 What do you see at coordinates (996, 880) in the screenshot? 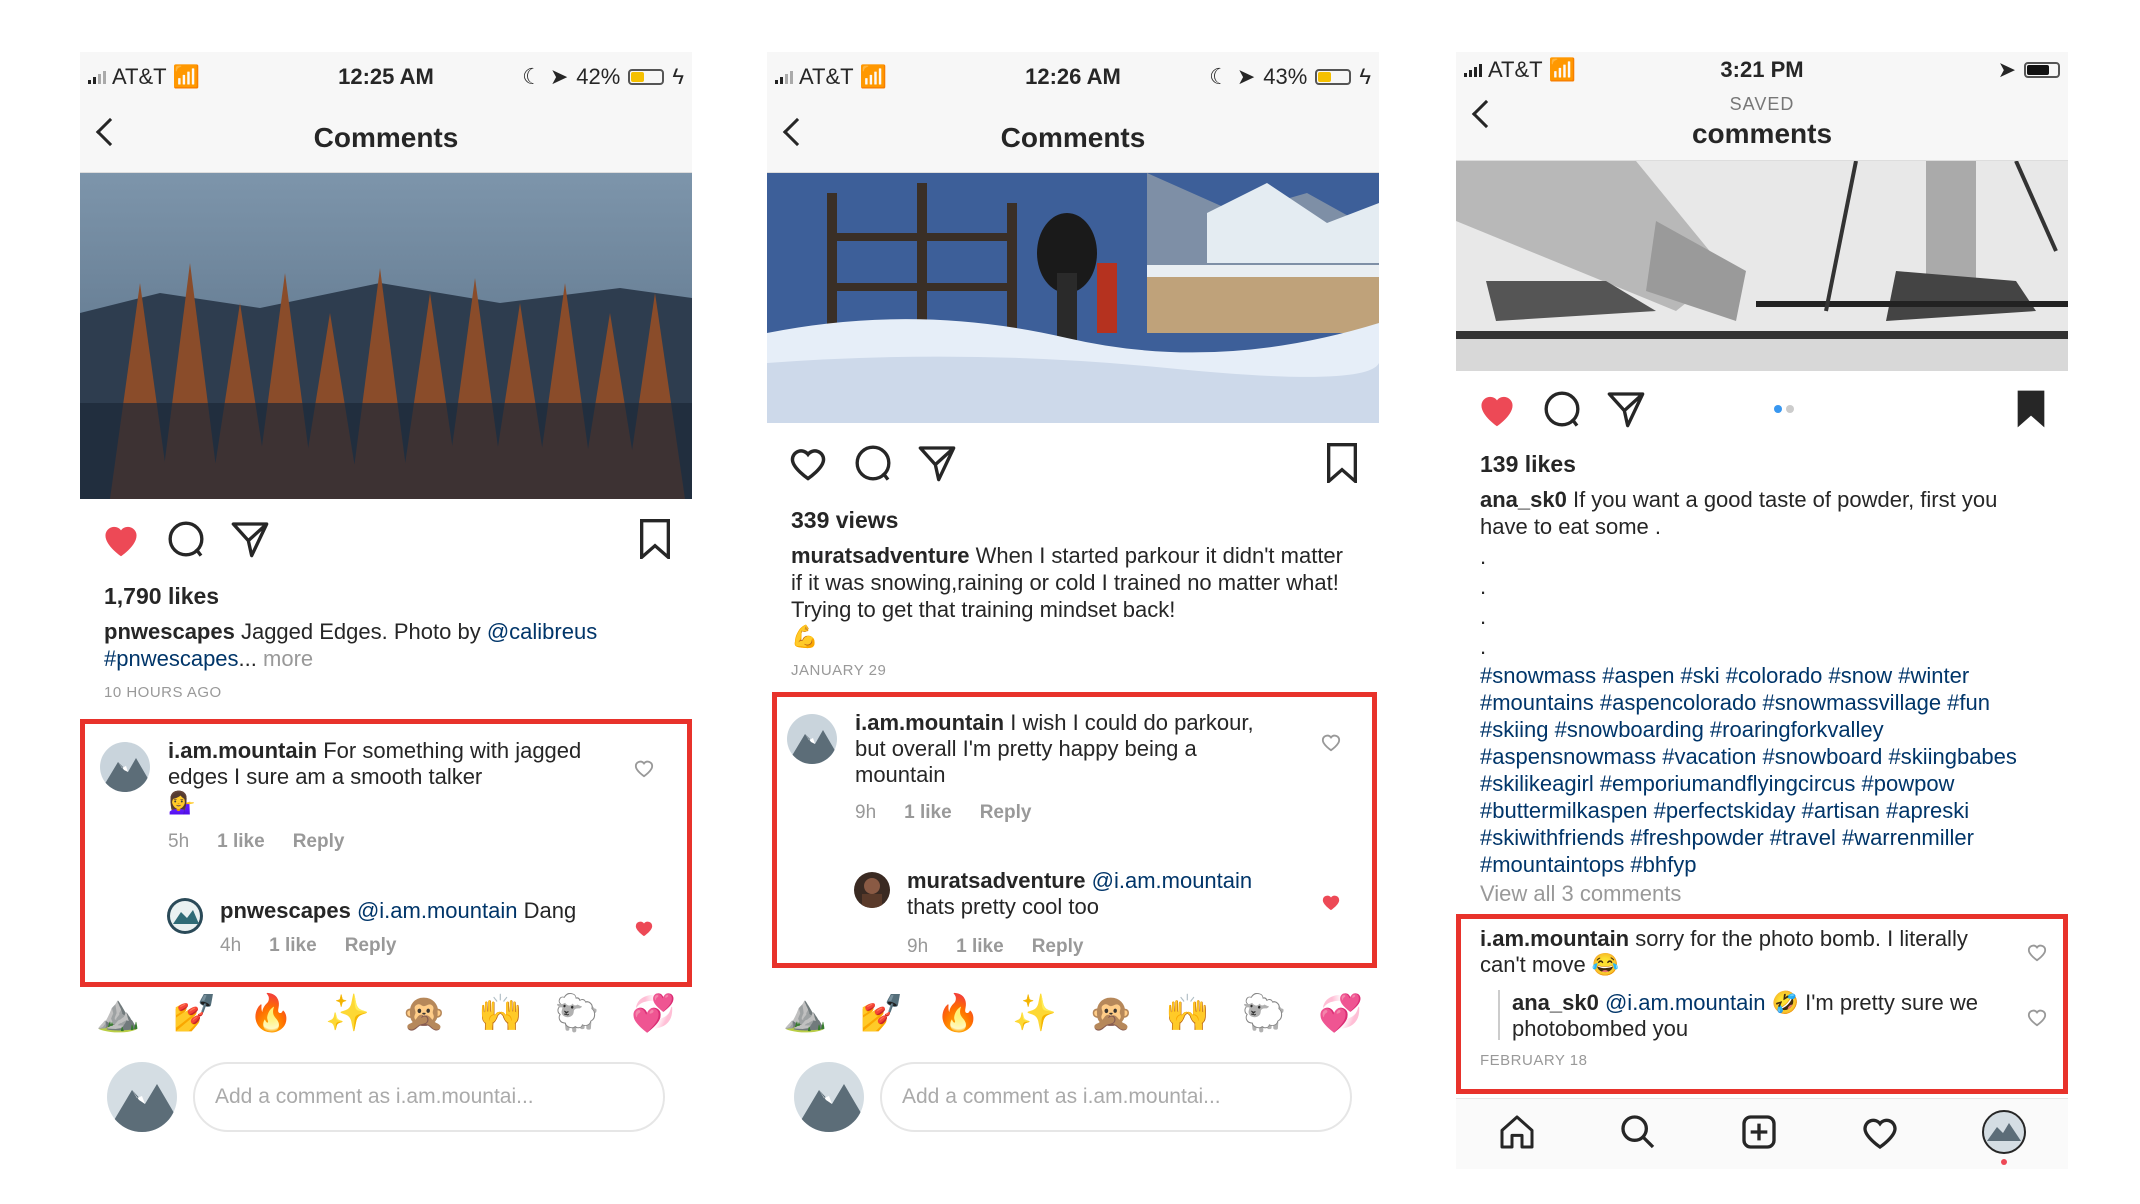
I see `reply-user: muratsadventure` at bounding box center [996, 880].